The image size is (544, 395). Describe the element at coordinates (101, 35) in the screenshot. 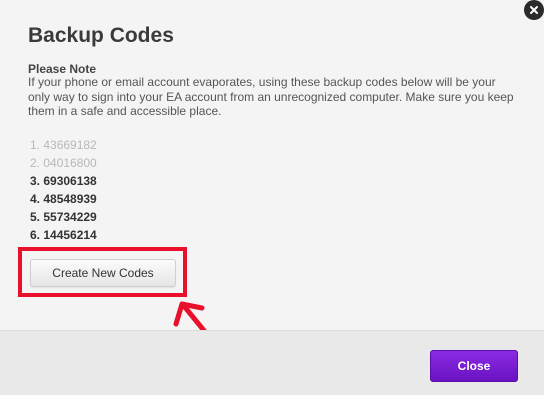

I see `dialog-title: Backup Codes` at that location.